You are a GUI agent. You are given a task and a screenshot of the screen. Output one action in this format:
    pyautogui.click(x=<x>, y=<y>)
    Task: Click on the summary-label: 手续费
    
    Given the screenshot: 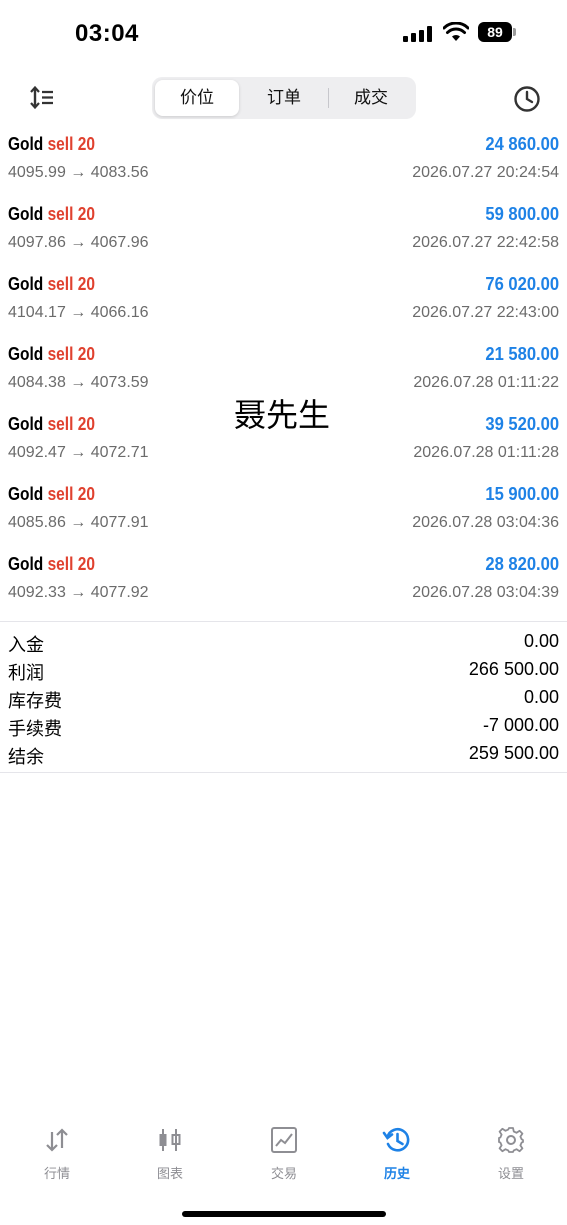 What is the action you would take?
    pyautogui.click(x=35, y=729)
    